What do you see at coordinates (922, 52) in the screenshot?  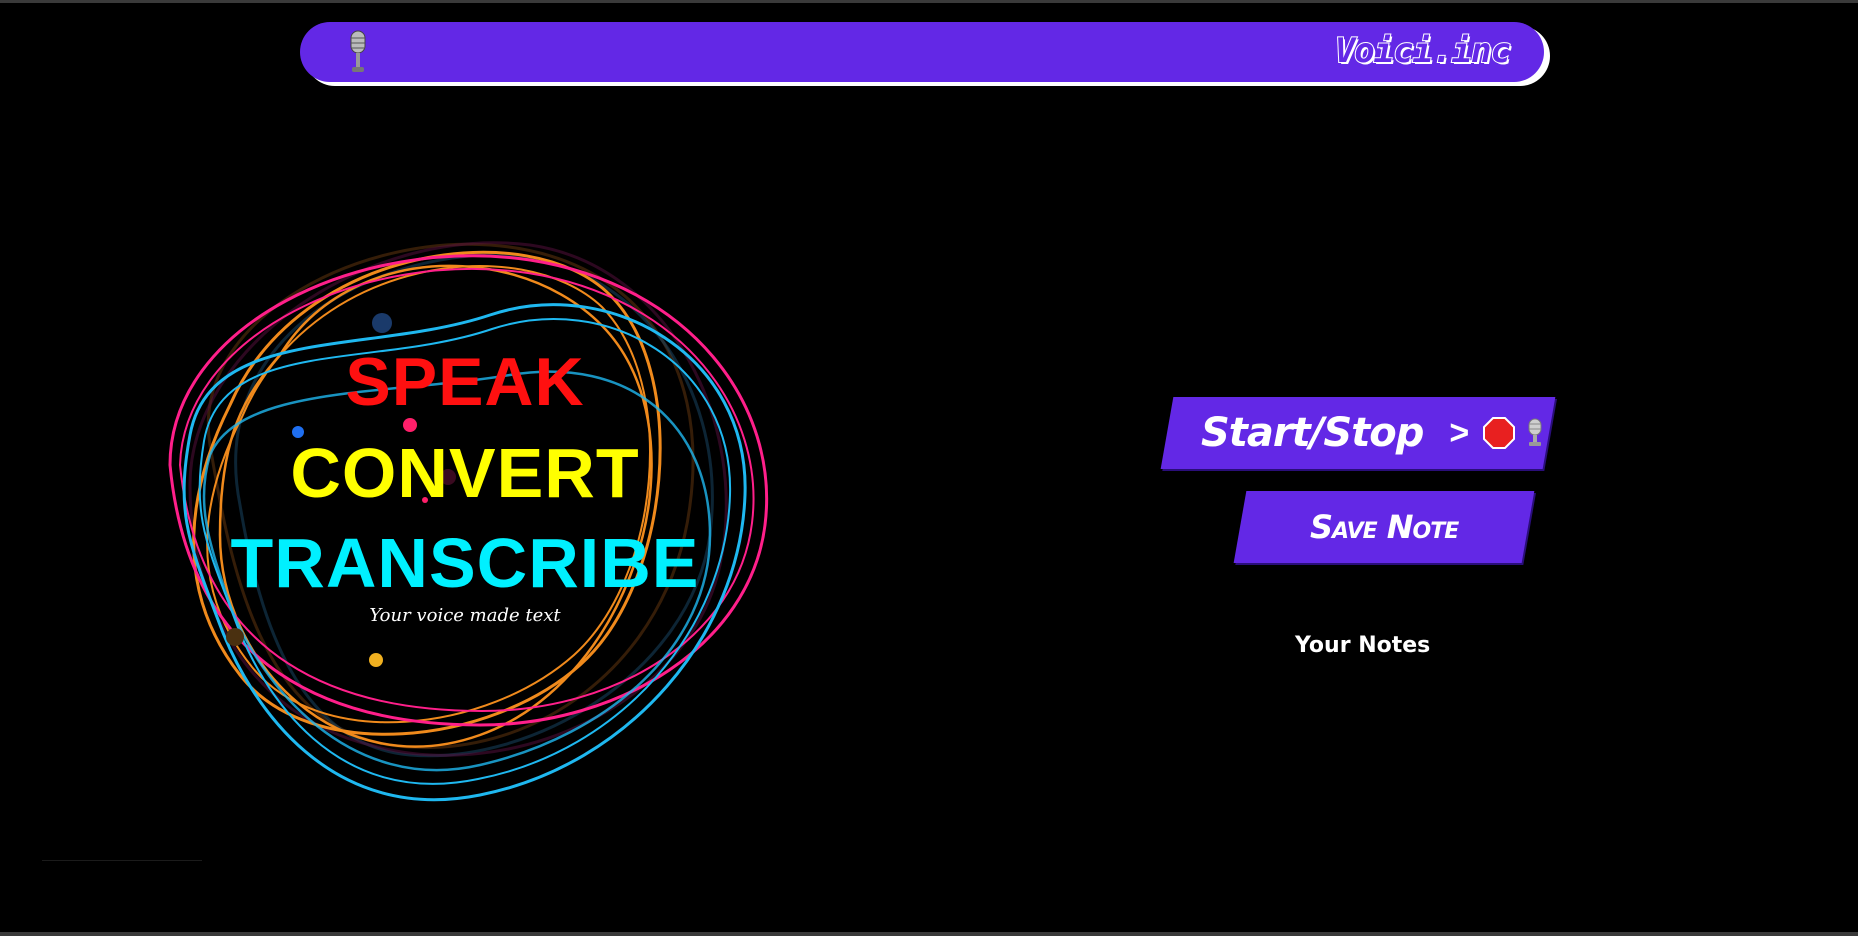 I see `header-bar: Voici.inc` at bounding box center [922, 52].